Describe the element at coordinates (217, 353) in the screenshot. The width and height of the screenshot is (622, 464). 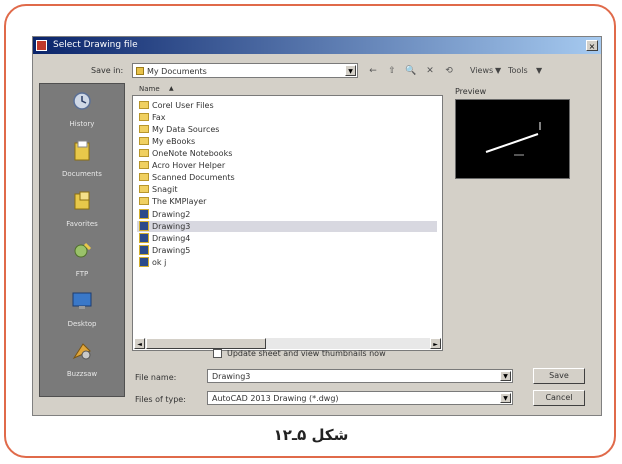
I see `update-thumbnails-checkbox` at that location.